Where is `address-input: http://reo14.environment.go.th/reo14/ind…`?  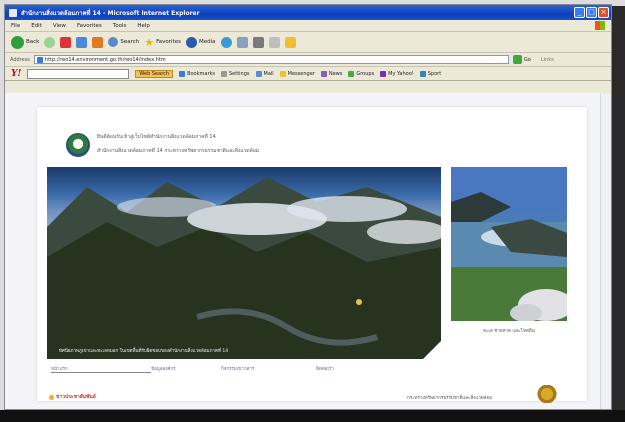 address-input: http://reo14.environment.go.th/reo14/ind… is located at coordinates (271, 59).